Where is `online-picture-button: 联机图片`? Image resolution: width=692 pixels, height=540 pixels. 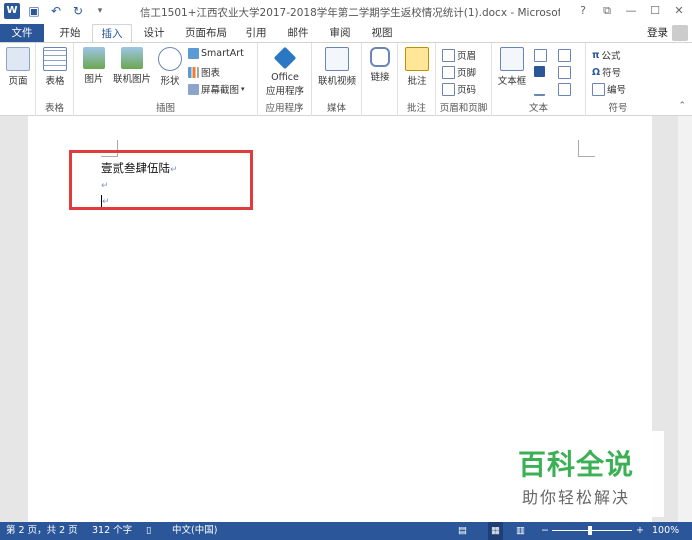 online-picture-button: 联机图片 is located at coordinates (132, 66).